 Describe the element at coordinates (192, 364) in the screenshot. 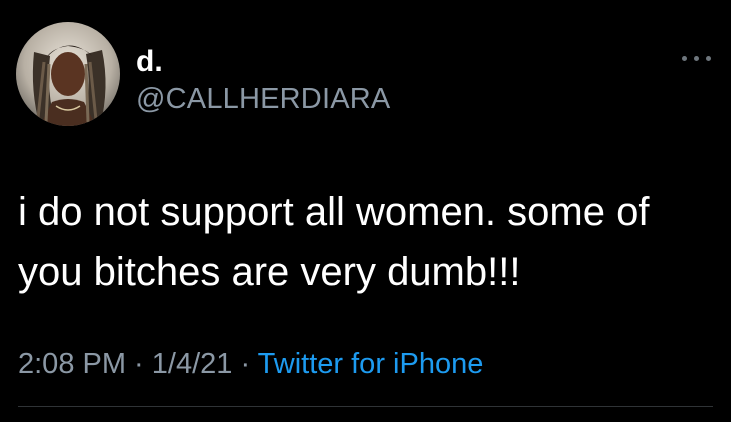

I see `tweet-date: 1/4/21` at that location.